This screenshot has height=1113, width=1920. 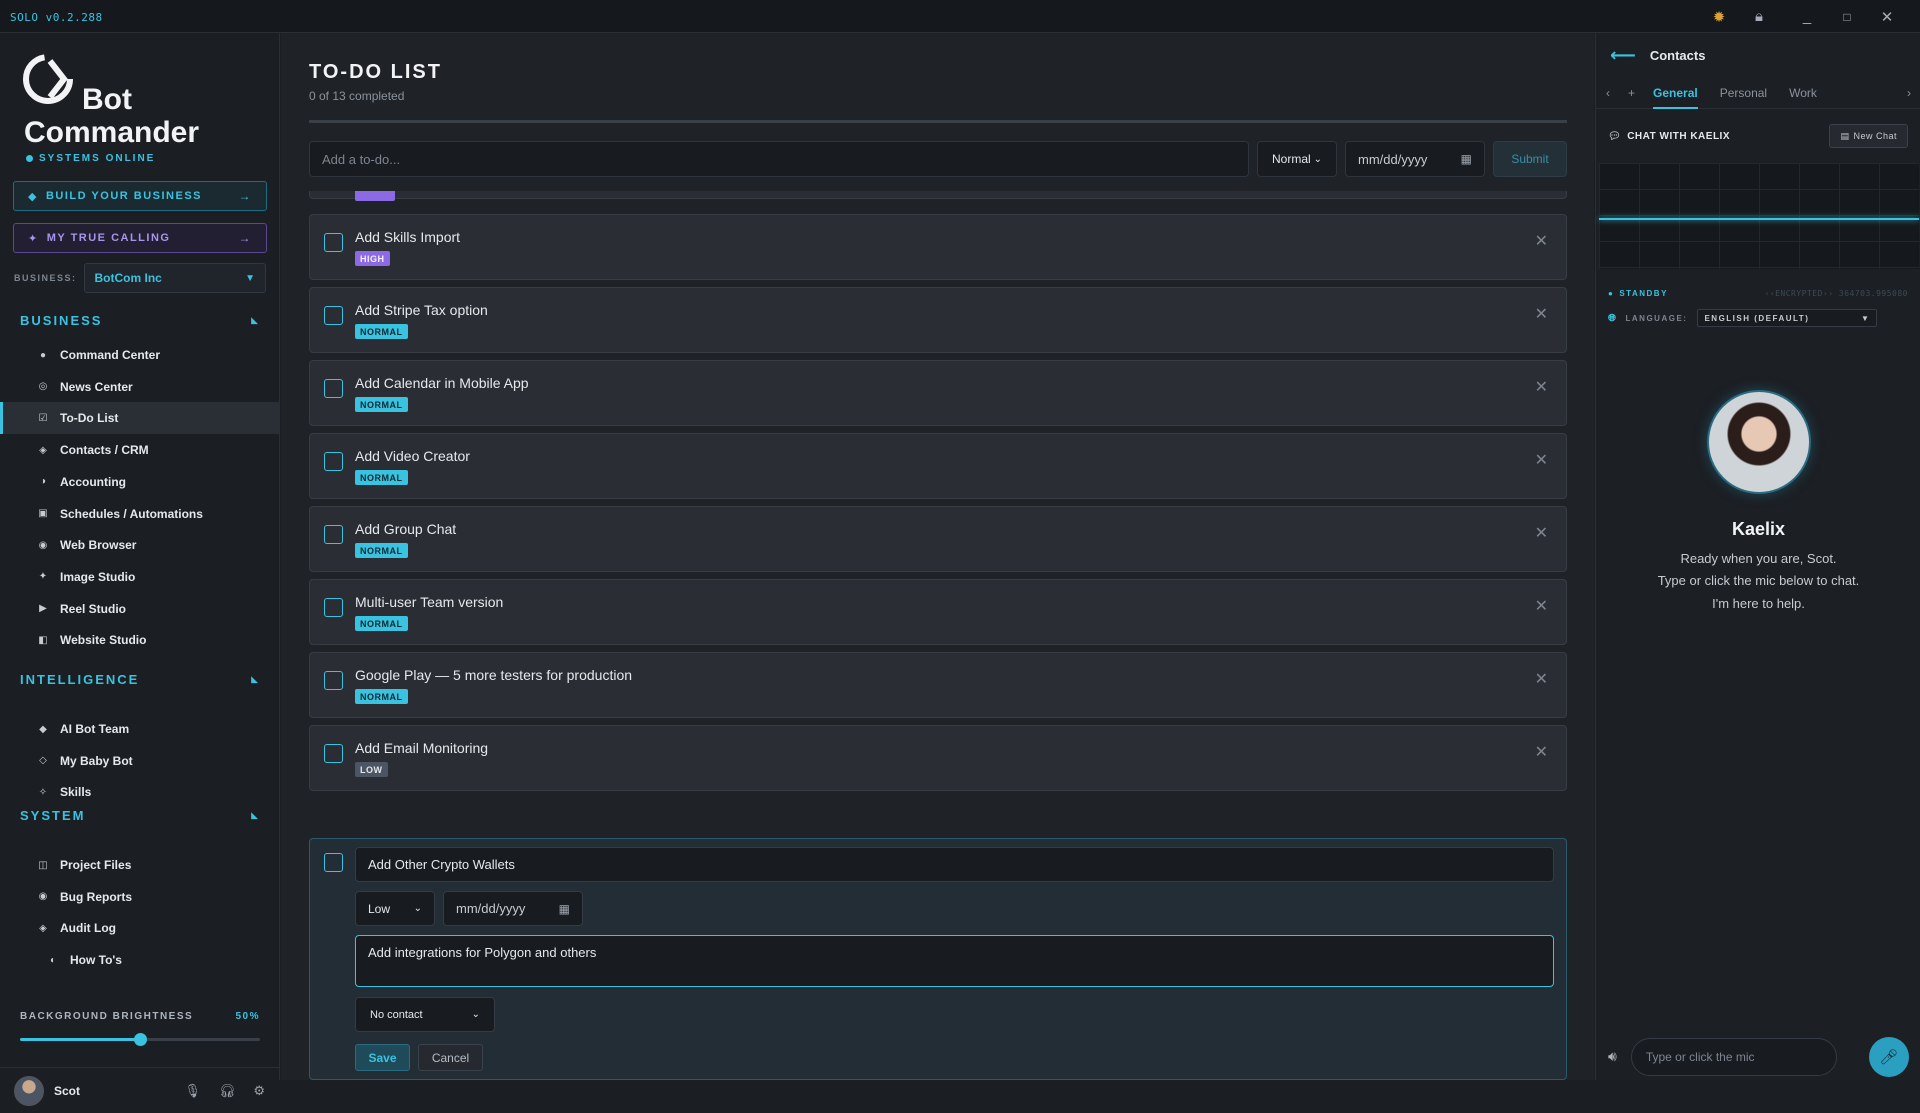 What do you see at coordinates (139, 545) in the screenshot?
I see `sidebar-item-web-browser: ◉ Web Browser` at bounding box center [139, 545].